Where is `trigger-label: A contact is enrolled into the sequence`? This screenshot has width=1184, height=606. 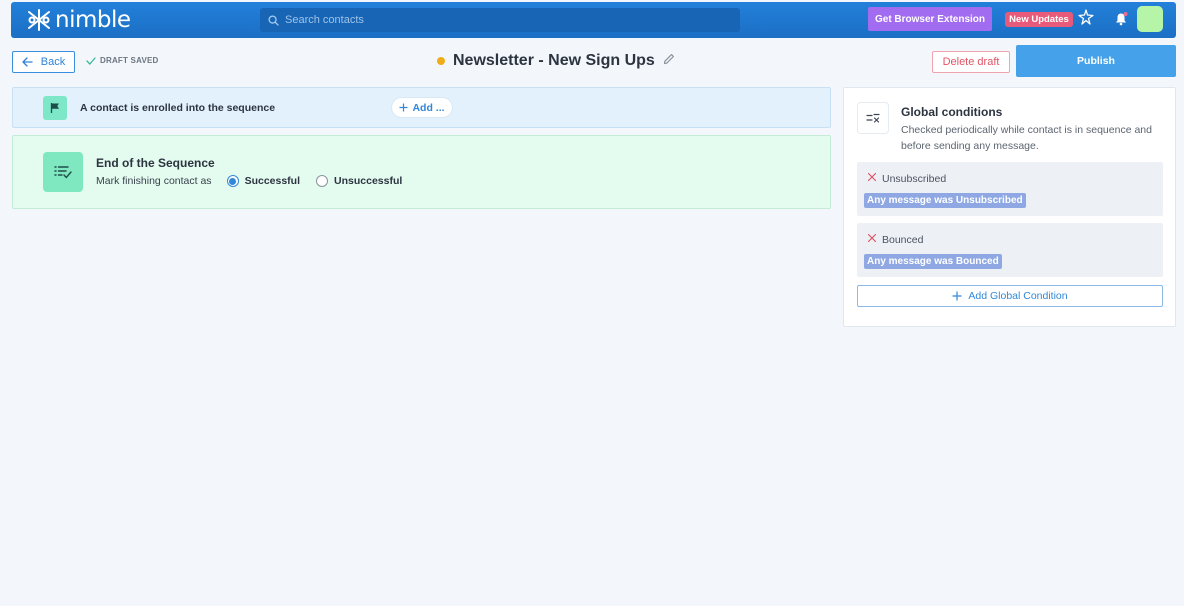 trigger-label: A contact is enrolled into the sequence is located at coordinates (178, 108).